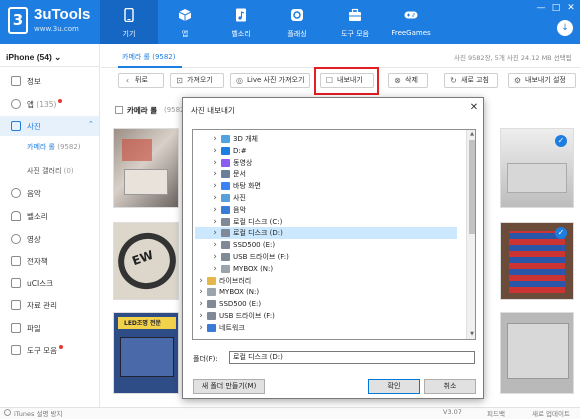 This screenshot has width=580, height=419. Describe the element at coordinates (565, 28) in the screenshot. I see `download-icon: ↓` at that location.